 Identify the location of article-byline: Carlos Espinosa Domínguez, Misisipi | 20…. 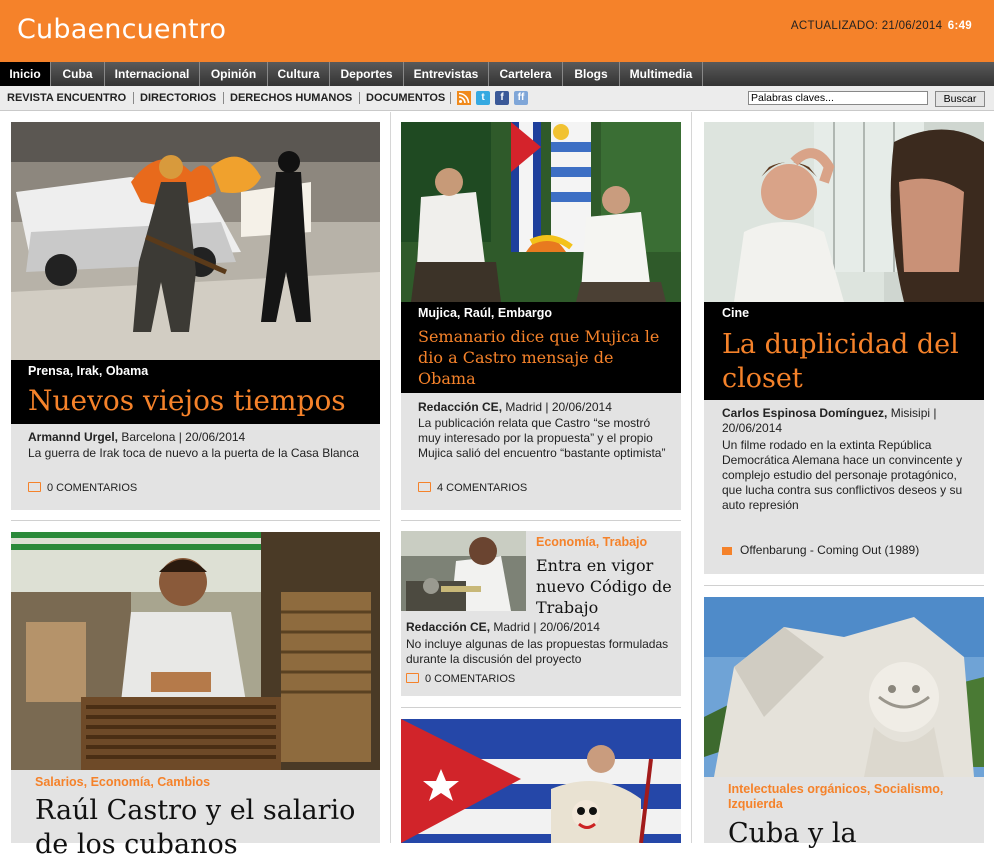
(847, 421).